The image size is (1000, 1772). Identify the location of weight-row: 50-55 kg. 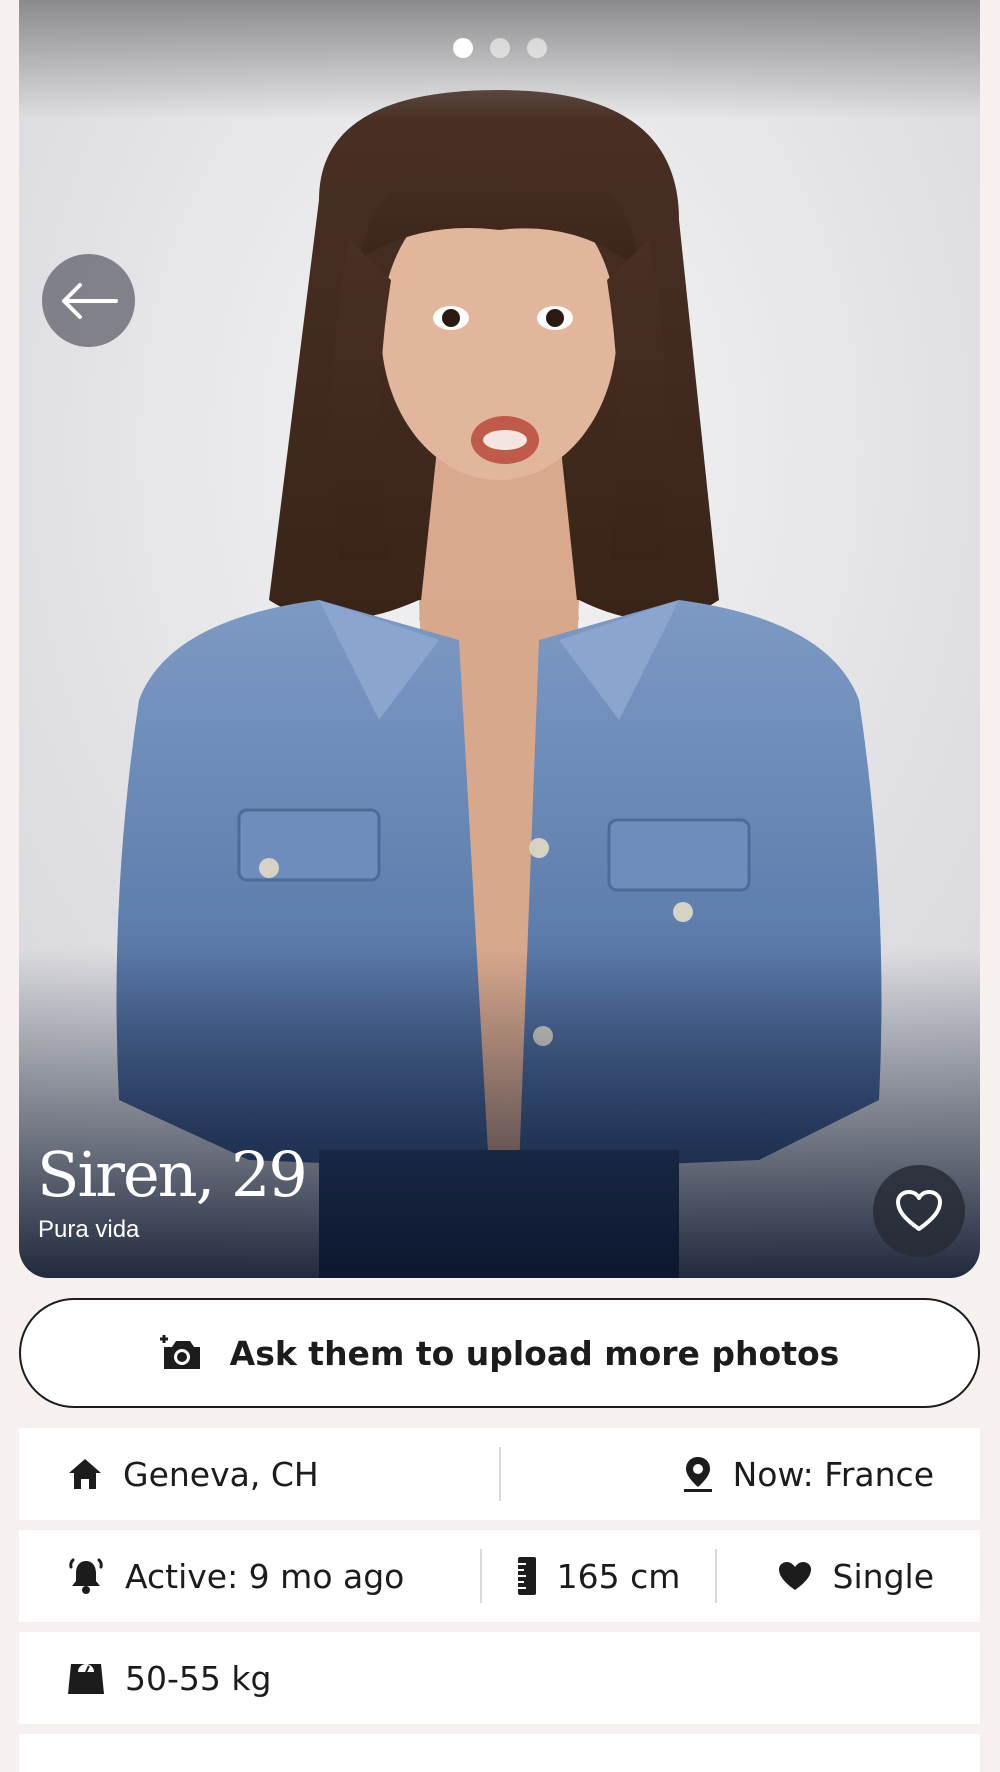
(499, 1678).